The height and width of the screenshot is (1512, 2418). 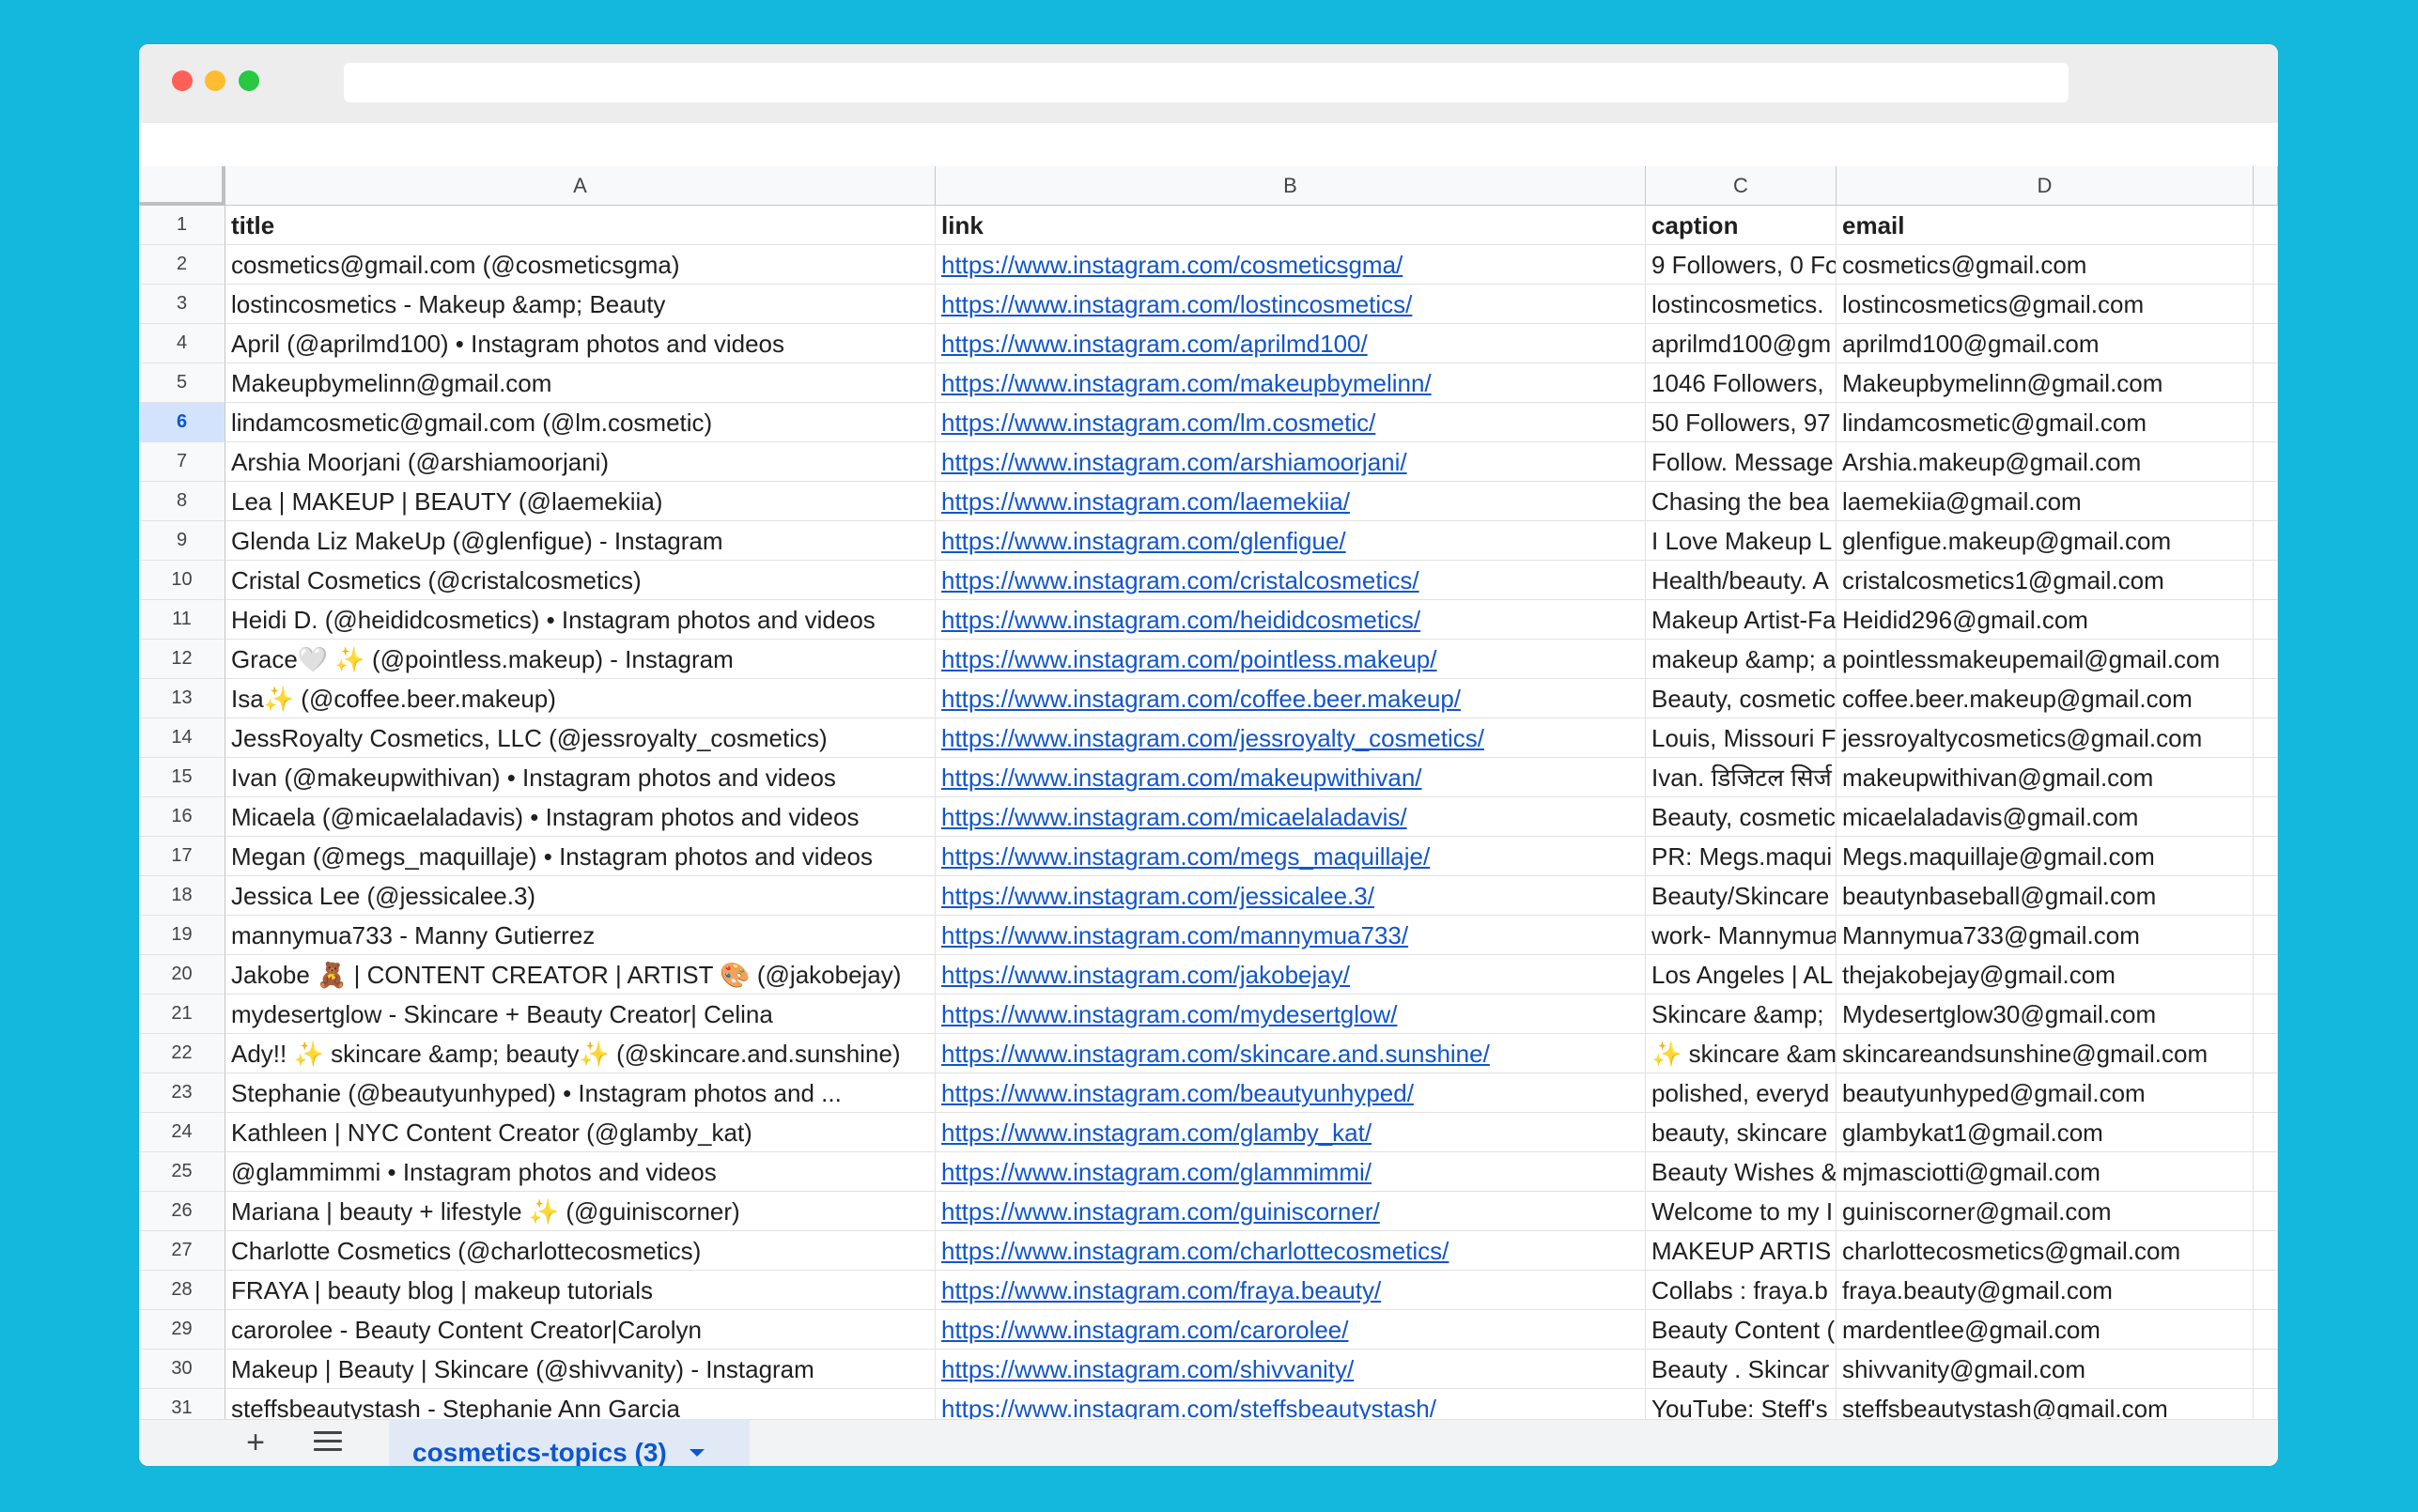 I want to click on table-cell: steffsbeautystash - Stephanie Ann Garcia, so click(x=580, y=1404).